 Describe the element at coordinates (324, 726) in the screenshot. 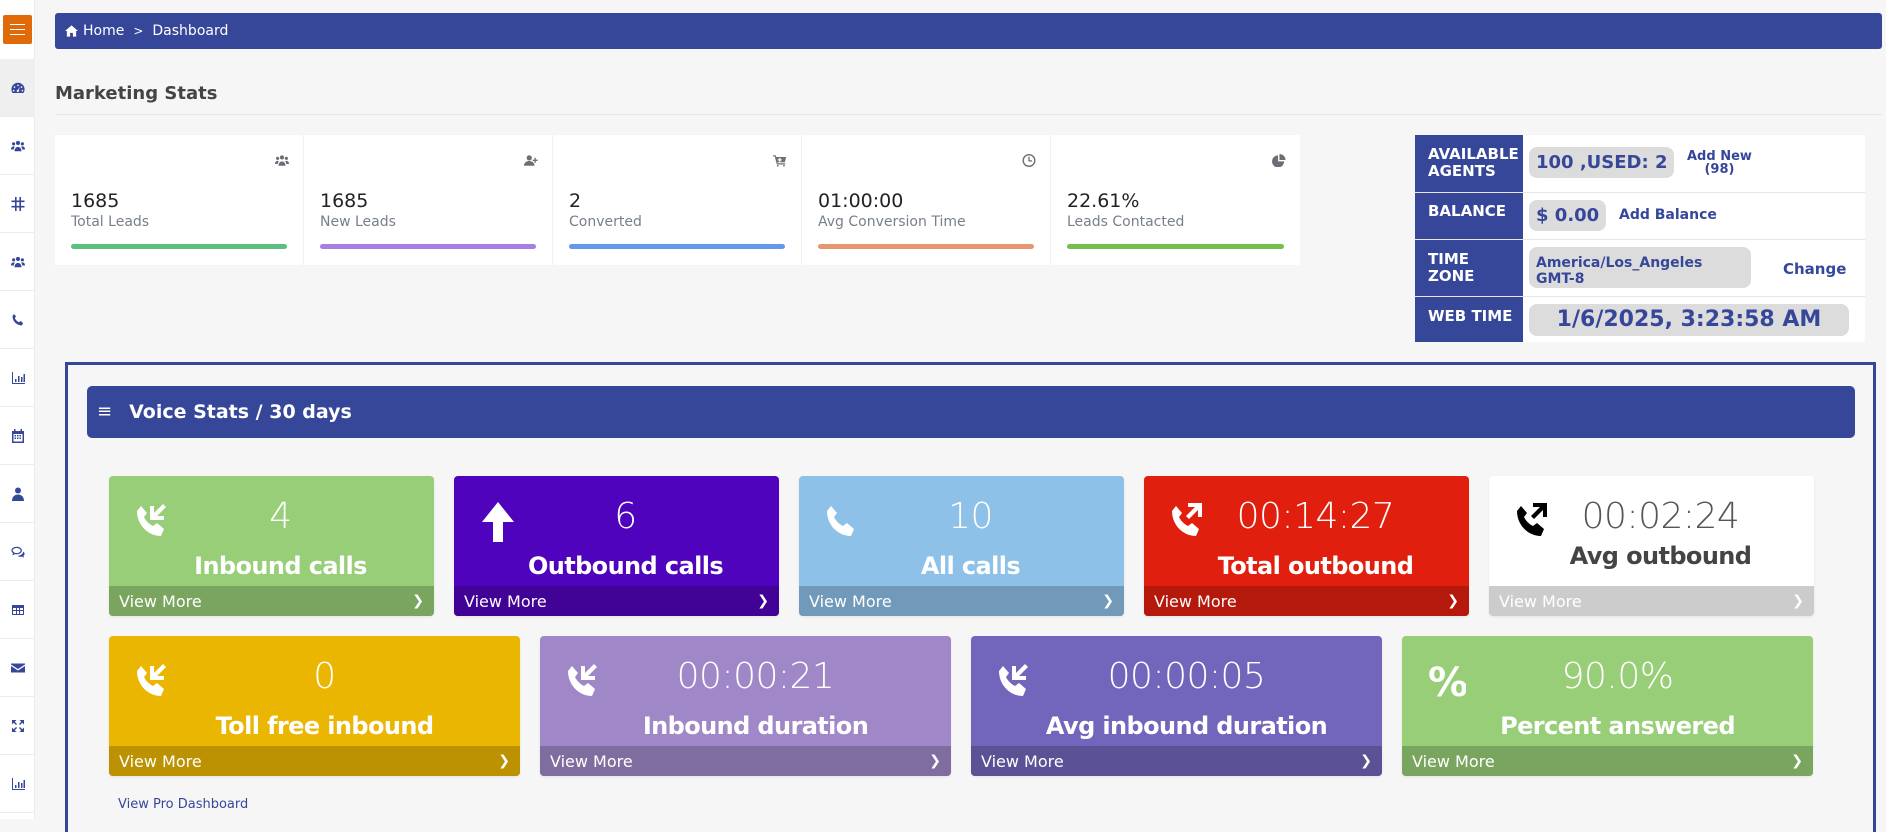

I see `tile-label: Toll free inbound` at that location.